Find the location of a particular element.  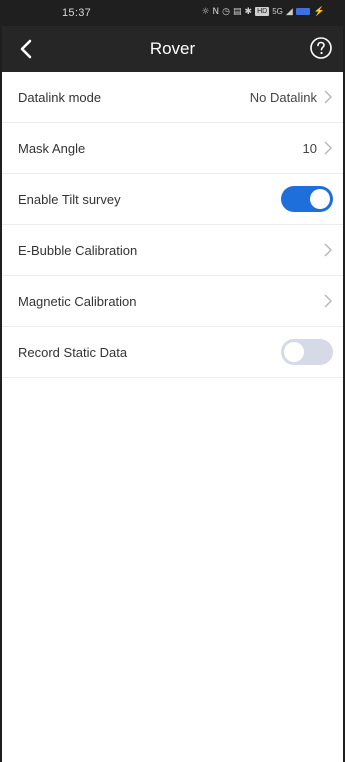

app-bar: Rover is located at coordinates (172, 49).